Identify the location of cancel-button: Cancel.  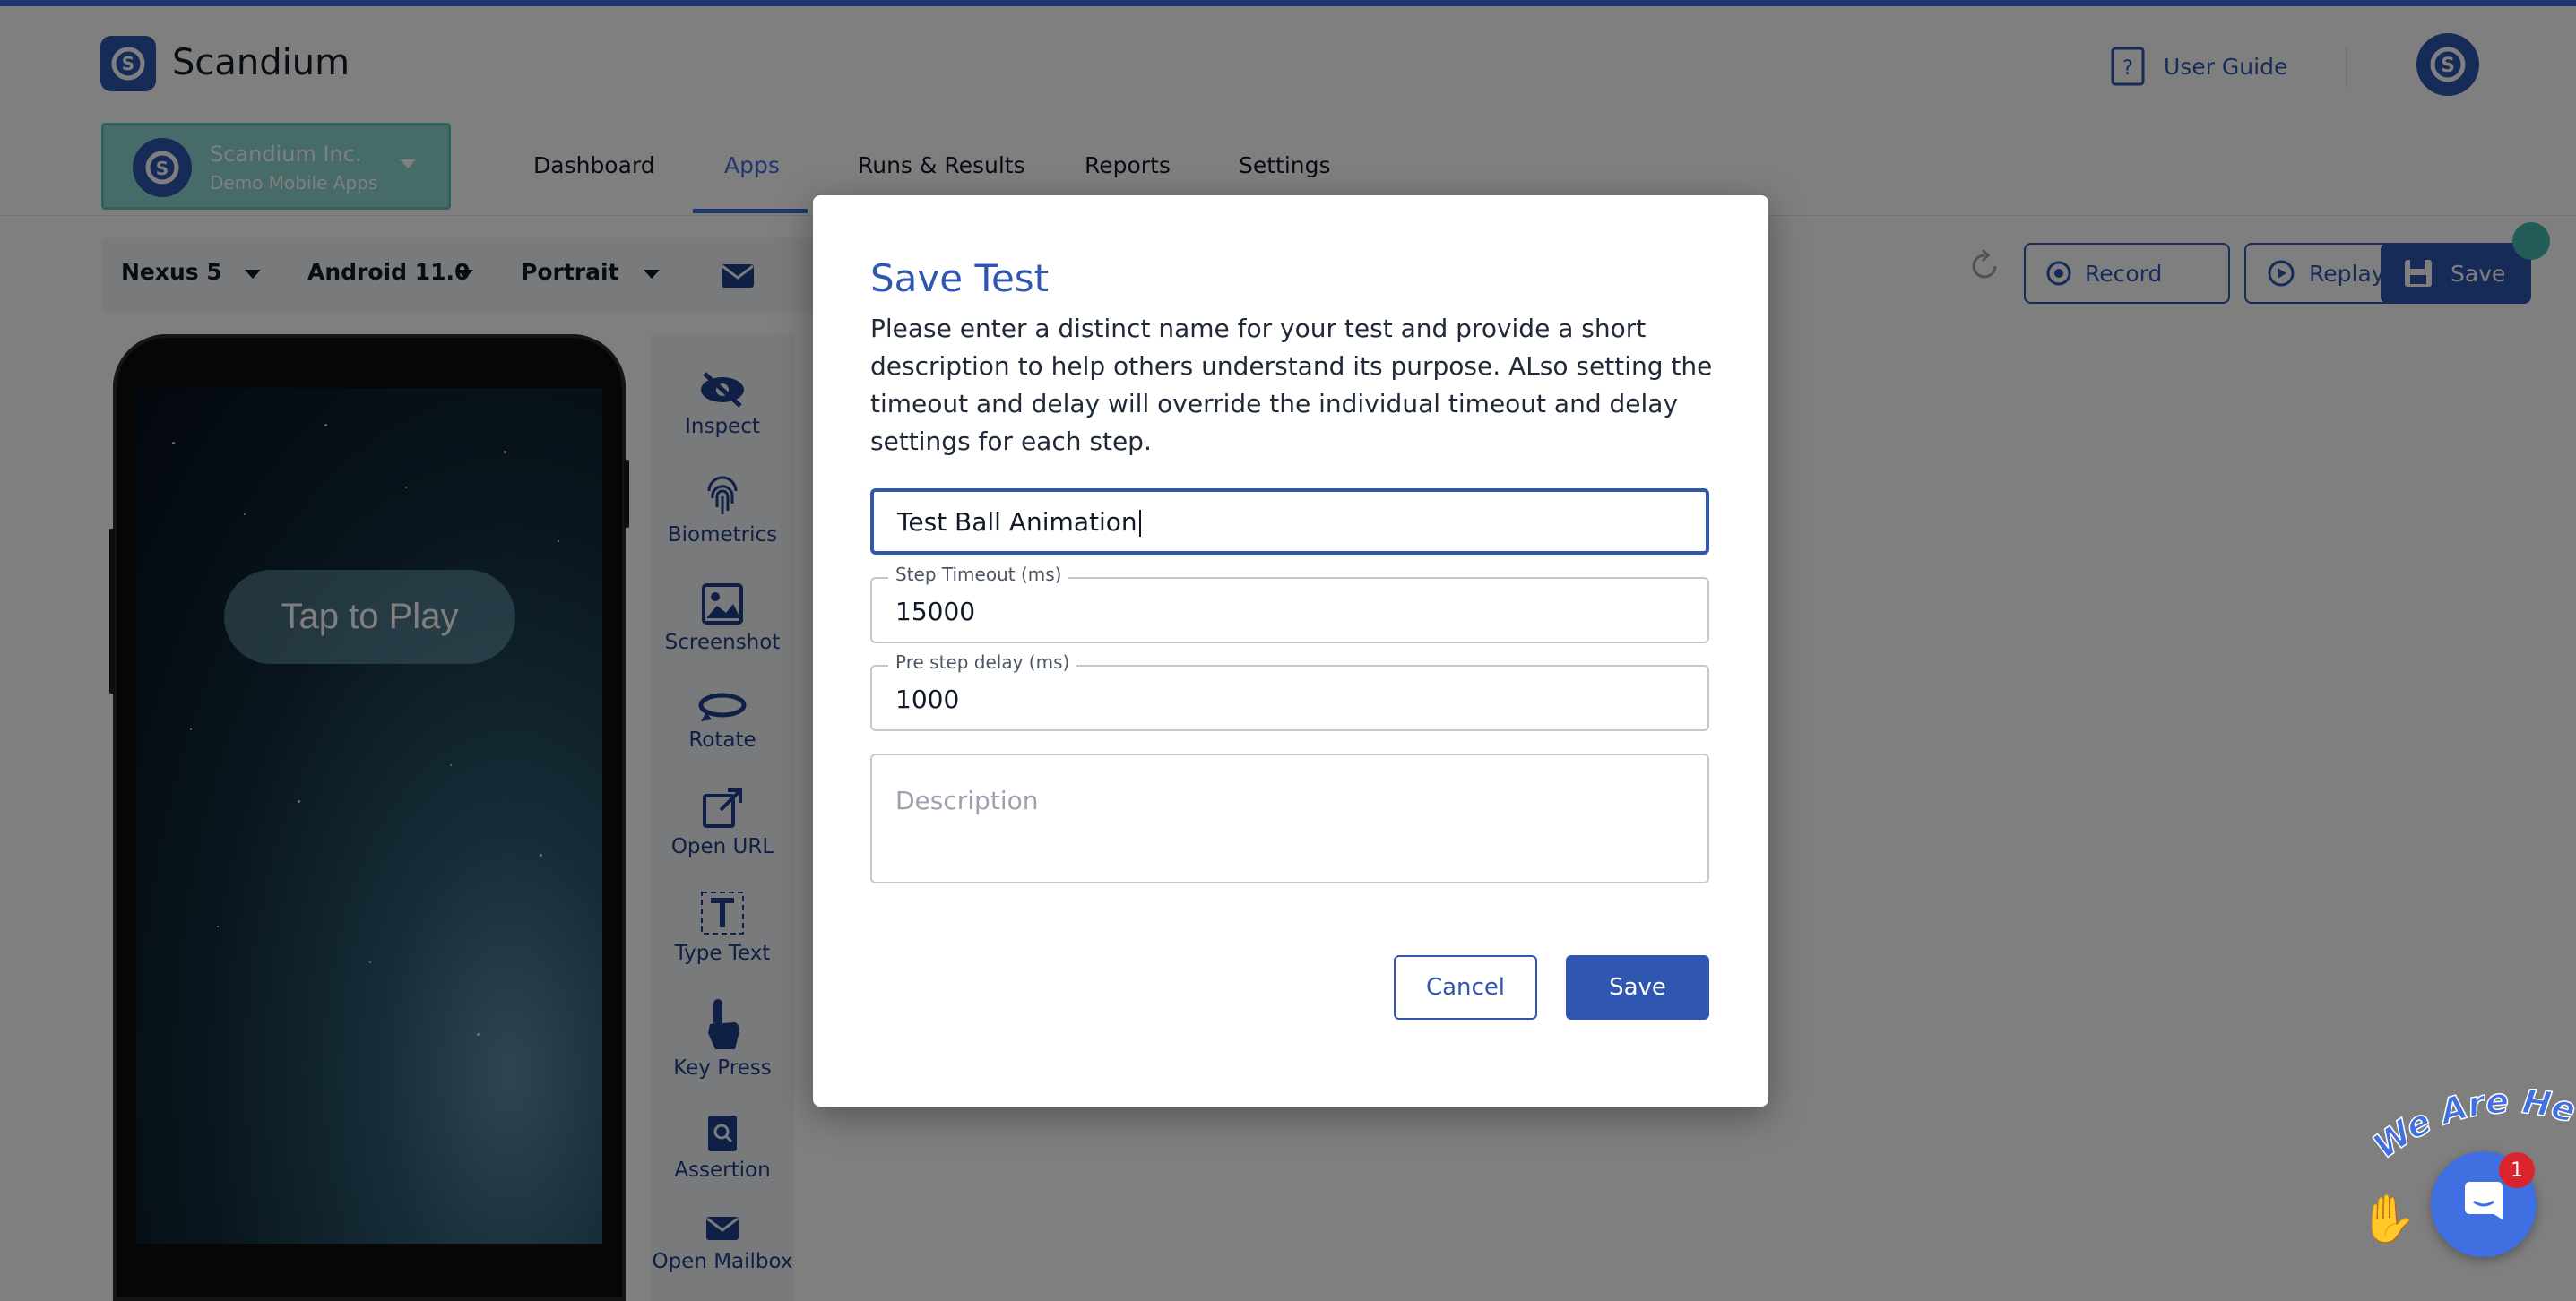
(1465, 987).